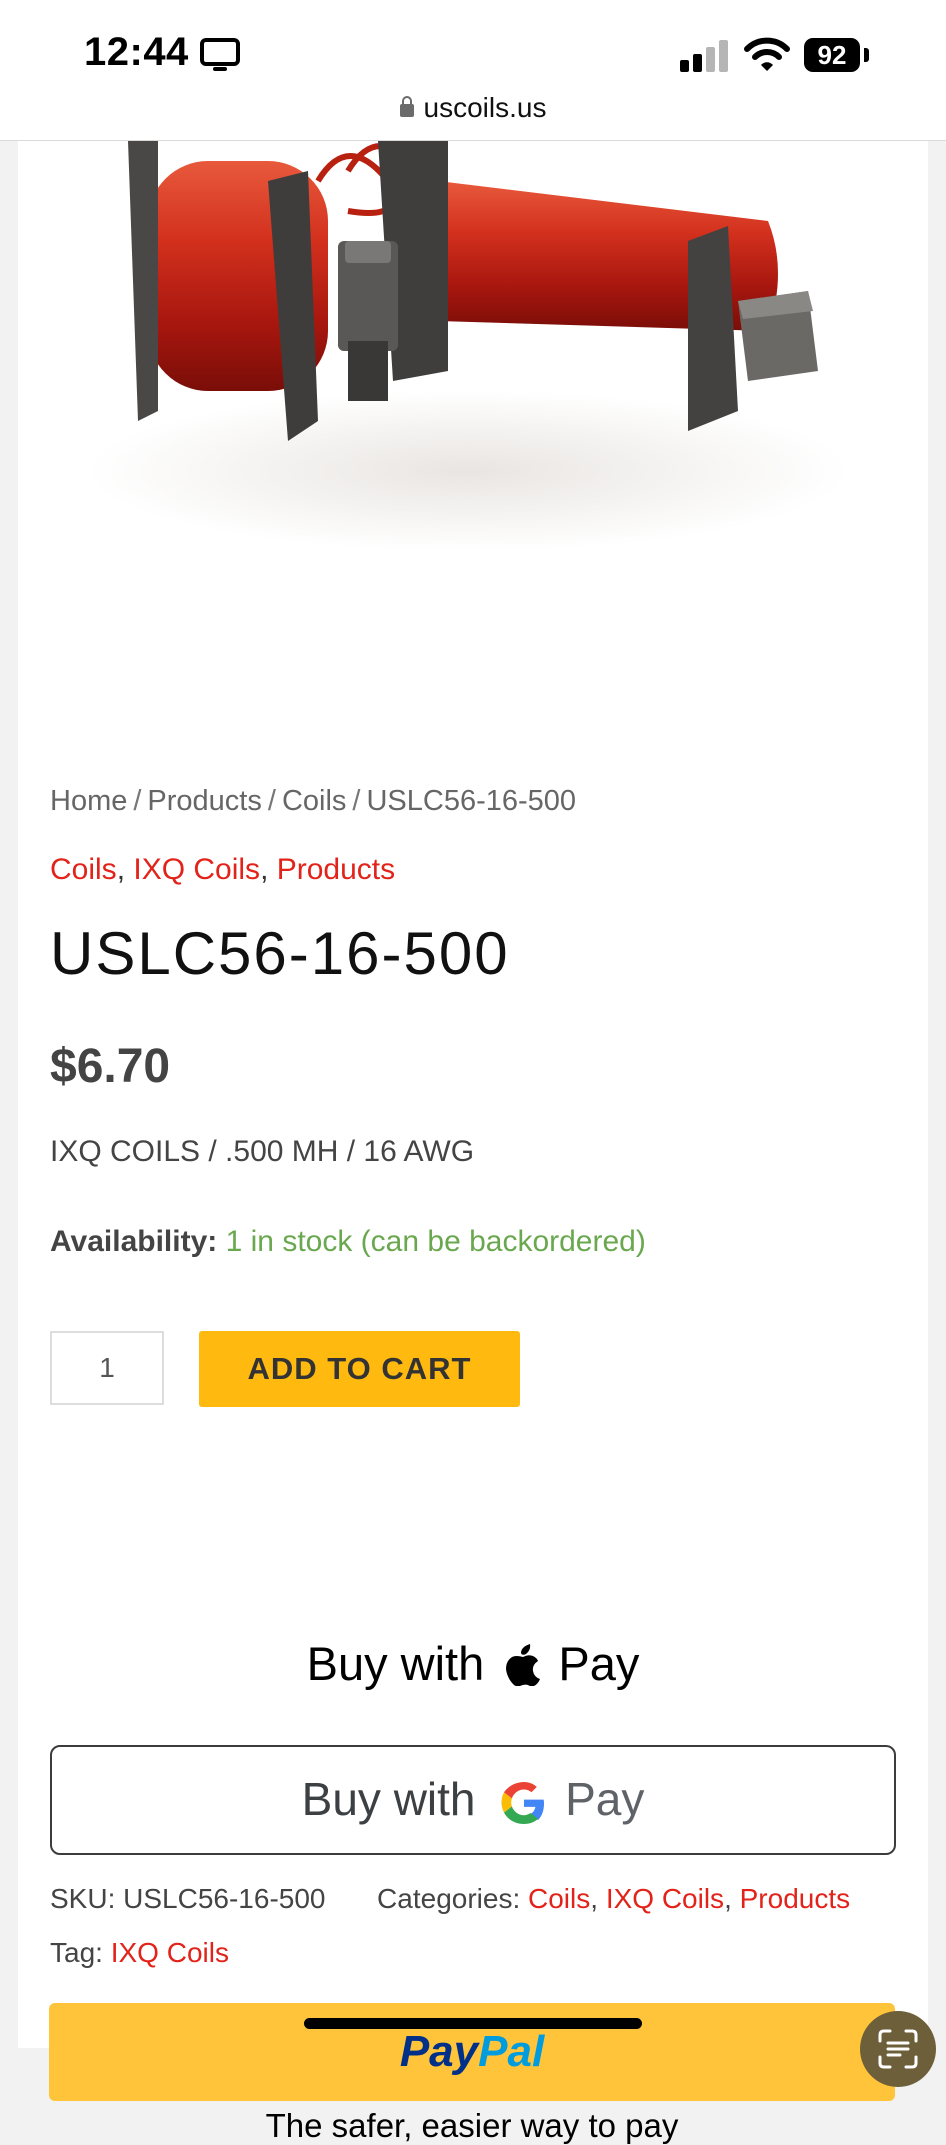 This screenshot has width=946, height=2145. I want to click on screen-mirror-icon, so click(220, 54).